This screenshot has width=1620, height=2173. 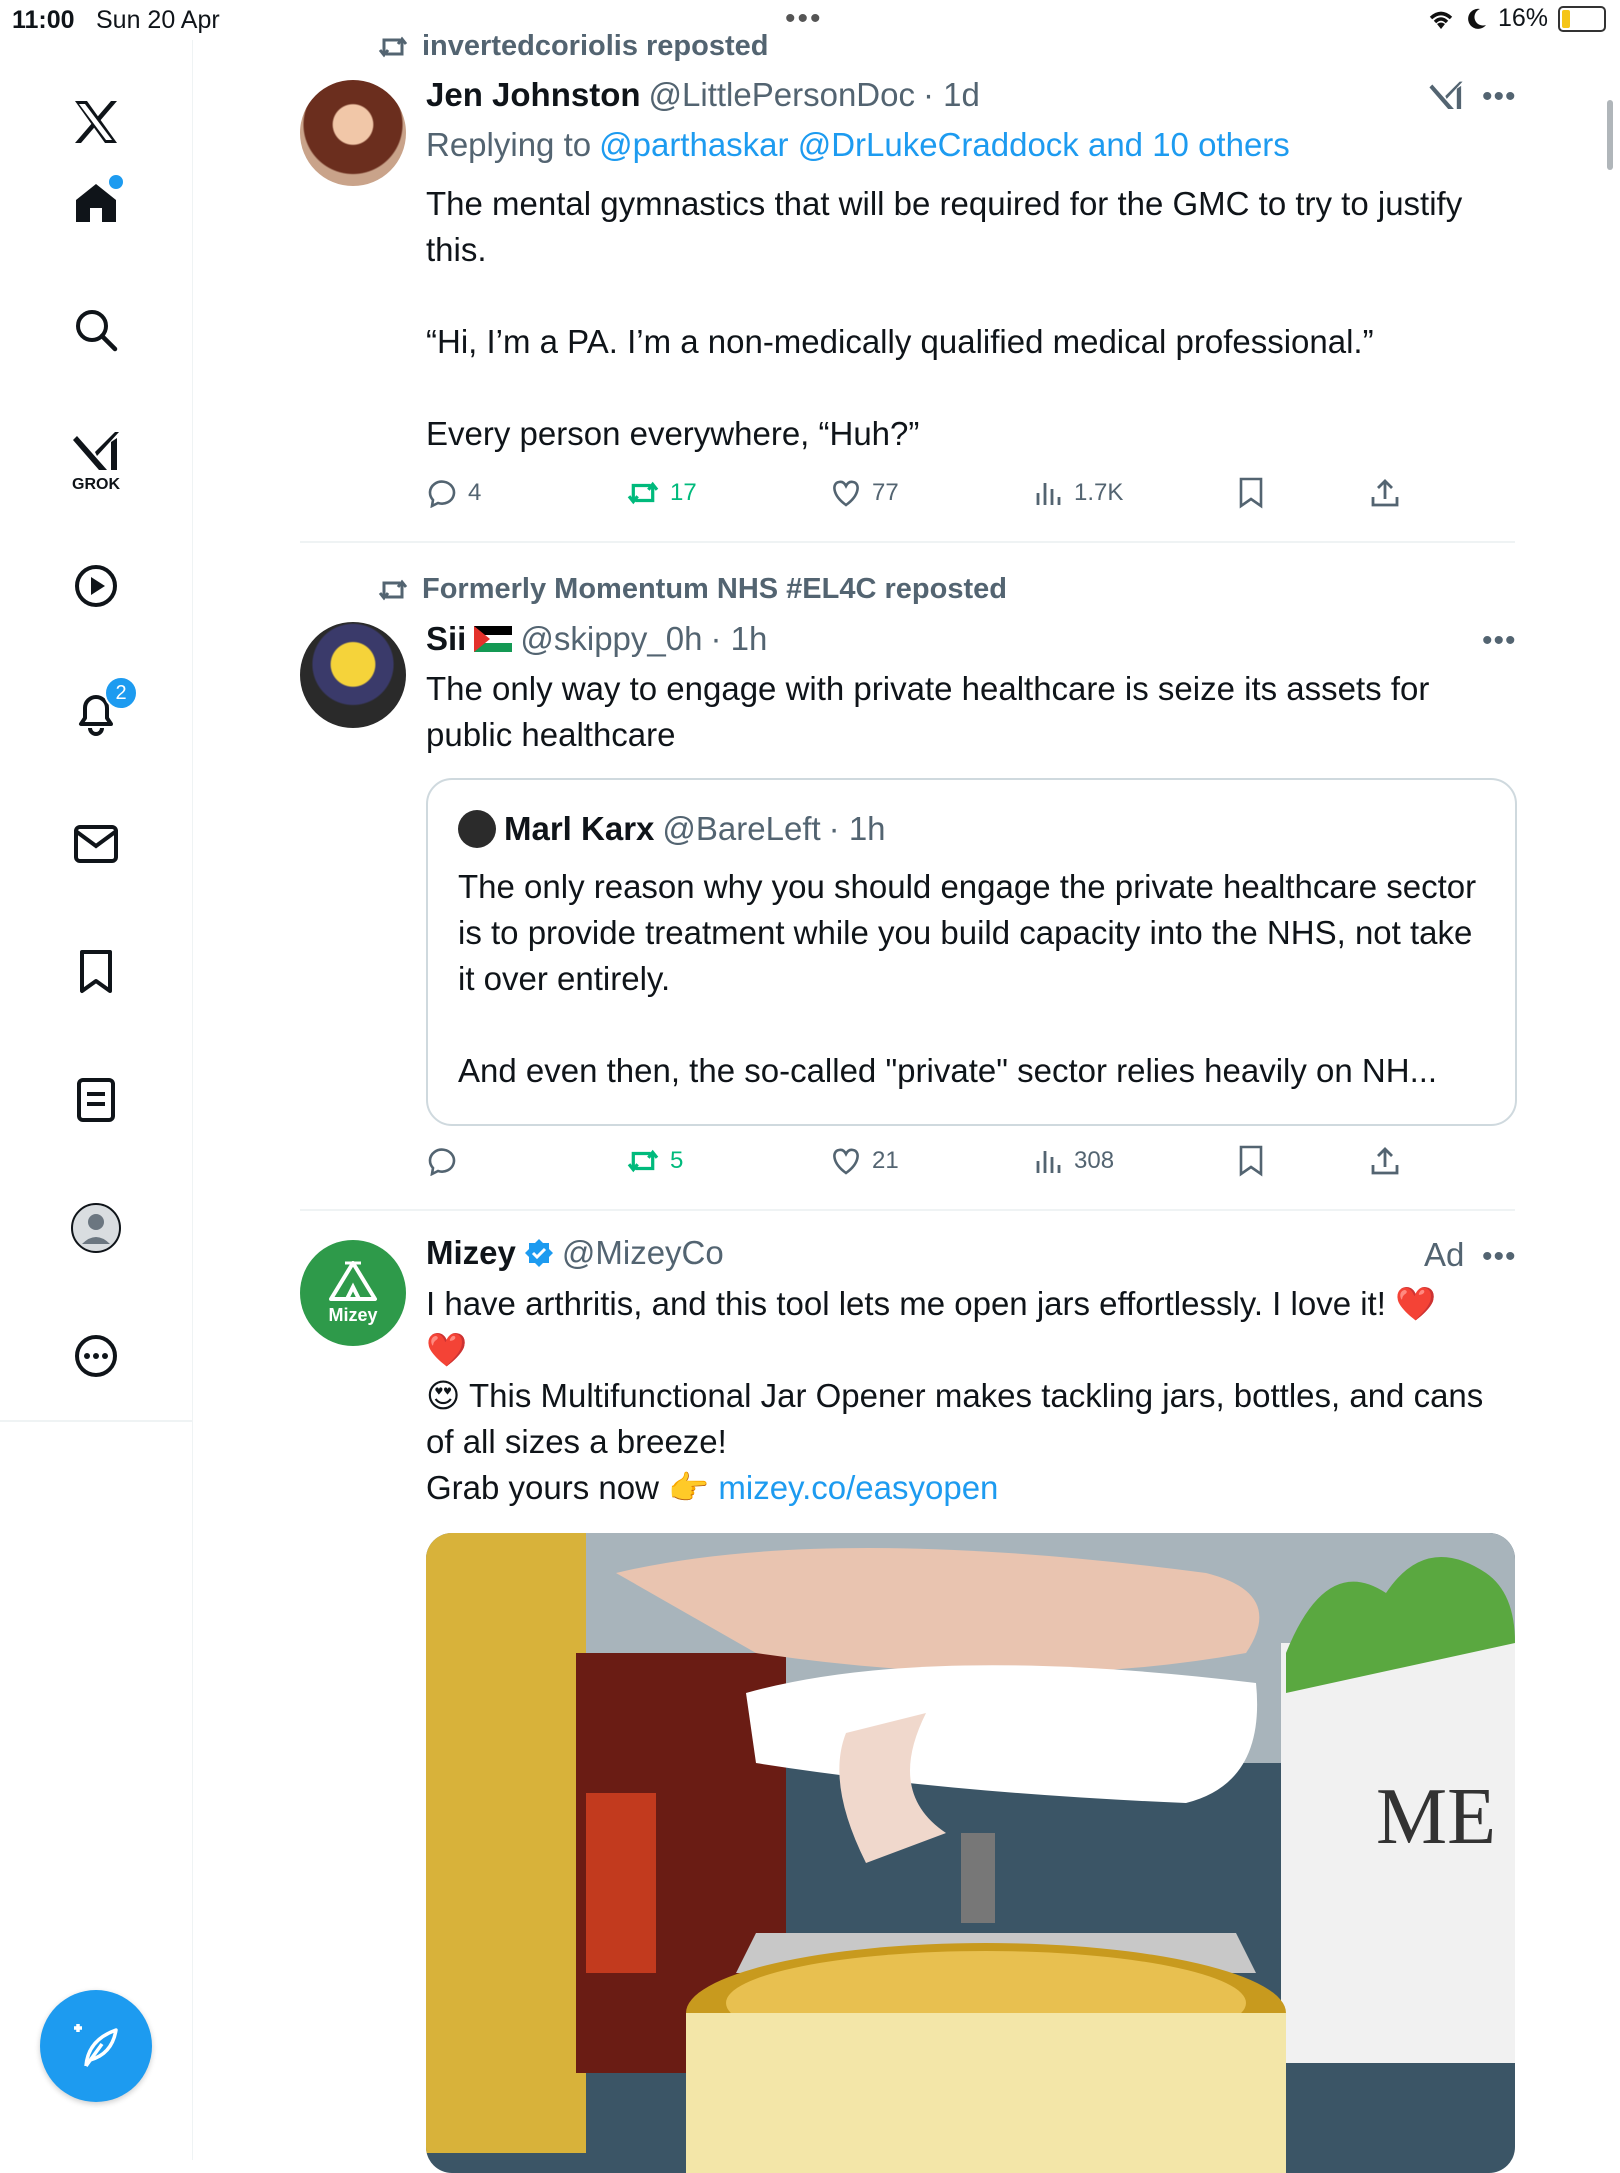 What do you see at coordinates (864, 493) in the screenshot?
I see `like-button: 77` at bounding box center [864, 493].